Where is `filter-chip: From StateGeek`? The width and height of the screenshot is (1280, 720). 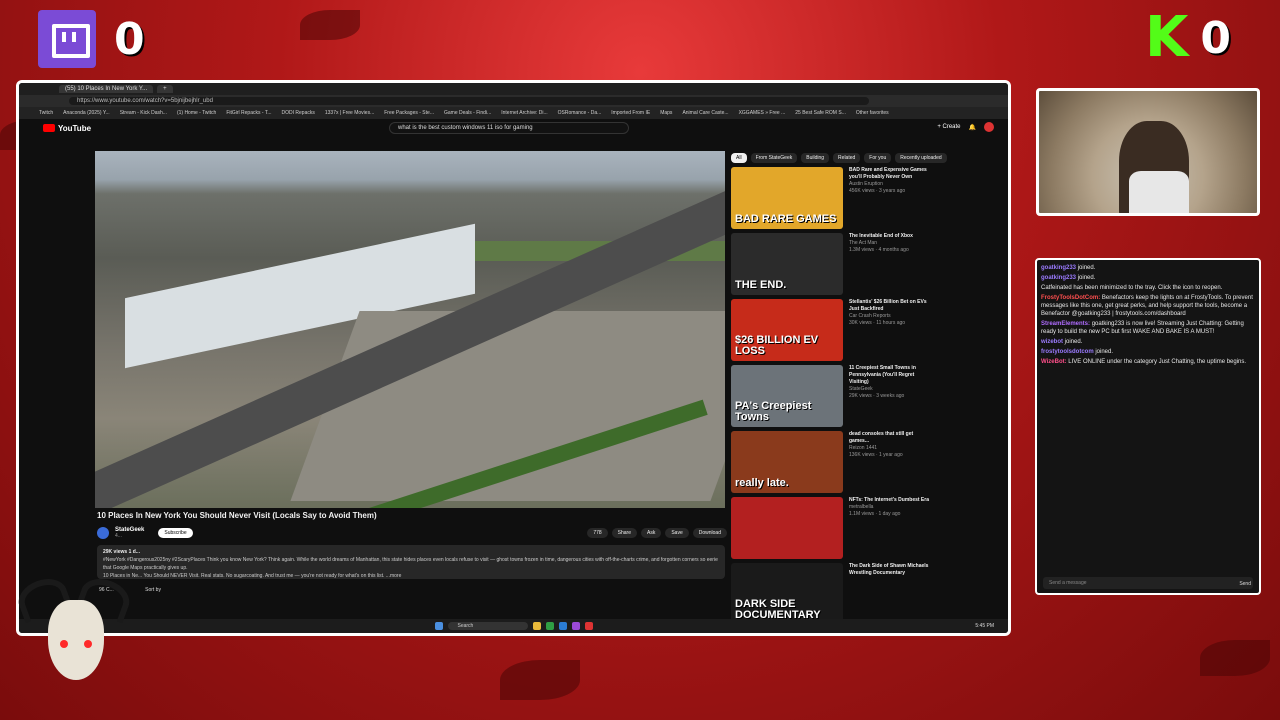
filter-chip: From StateGeek is located at coordinates (774, 158).